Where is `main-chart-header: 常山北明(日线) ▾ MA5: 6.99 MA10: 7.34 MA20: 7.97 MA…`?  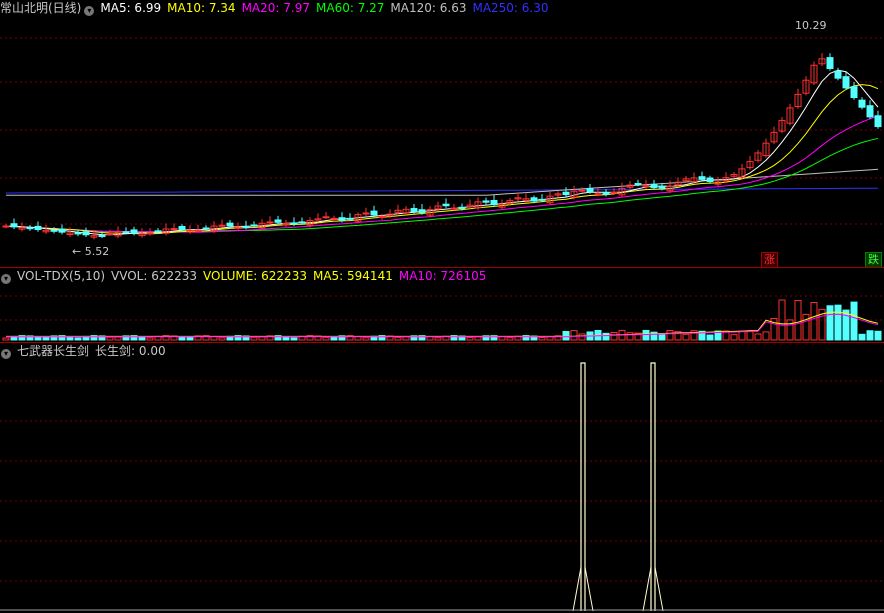
main-chart-header: 常山北明(日线) ▾ MA5: 6.99 MA10: 7.34 MA20: 7.97 MA… is located at coordinates (280, 8).